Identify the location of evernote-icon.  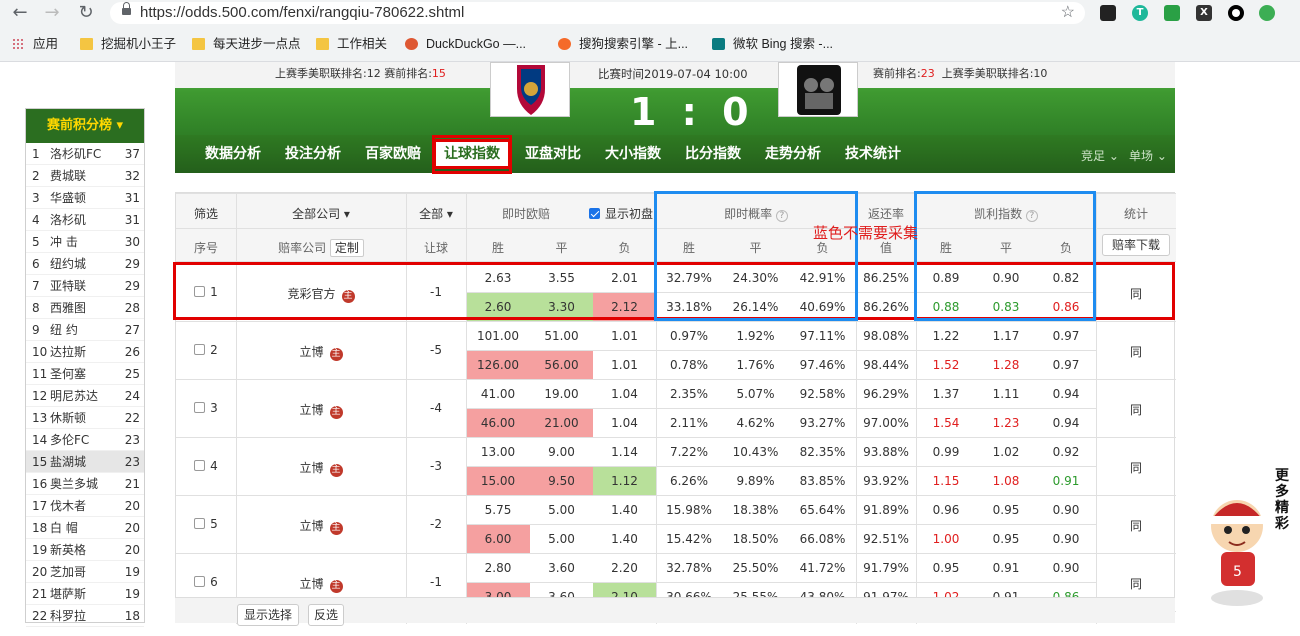
(1267, 13).